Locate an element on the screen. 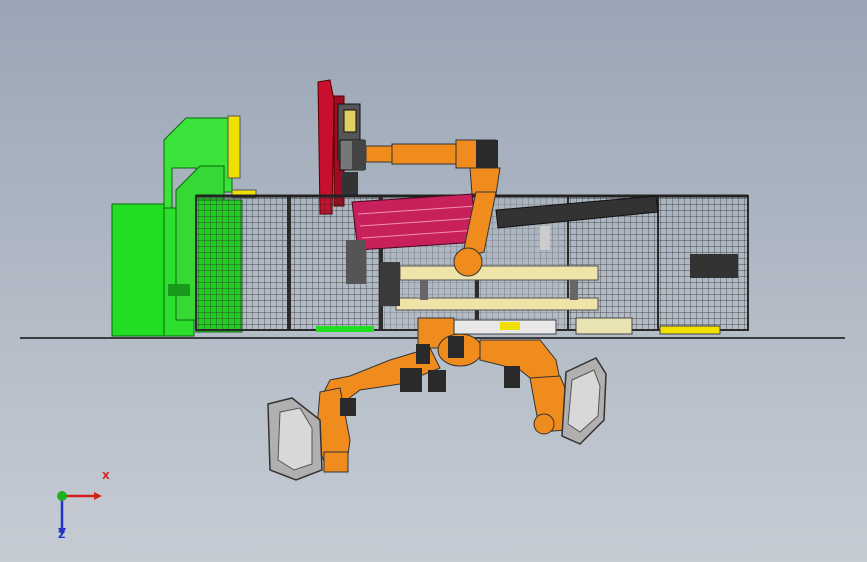 Image resolution: width=867 pixels, height=562 pixels. lower-robot-assembly is located at coordinates (437, 399).